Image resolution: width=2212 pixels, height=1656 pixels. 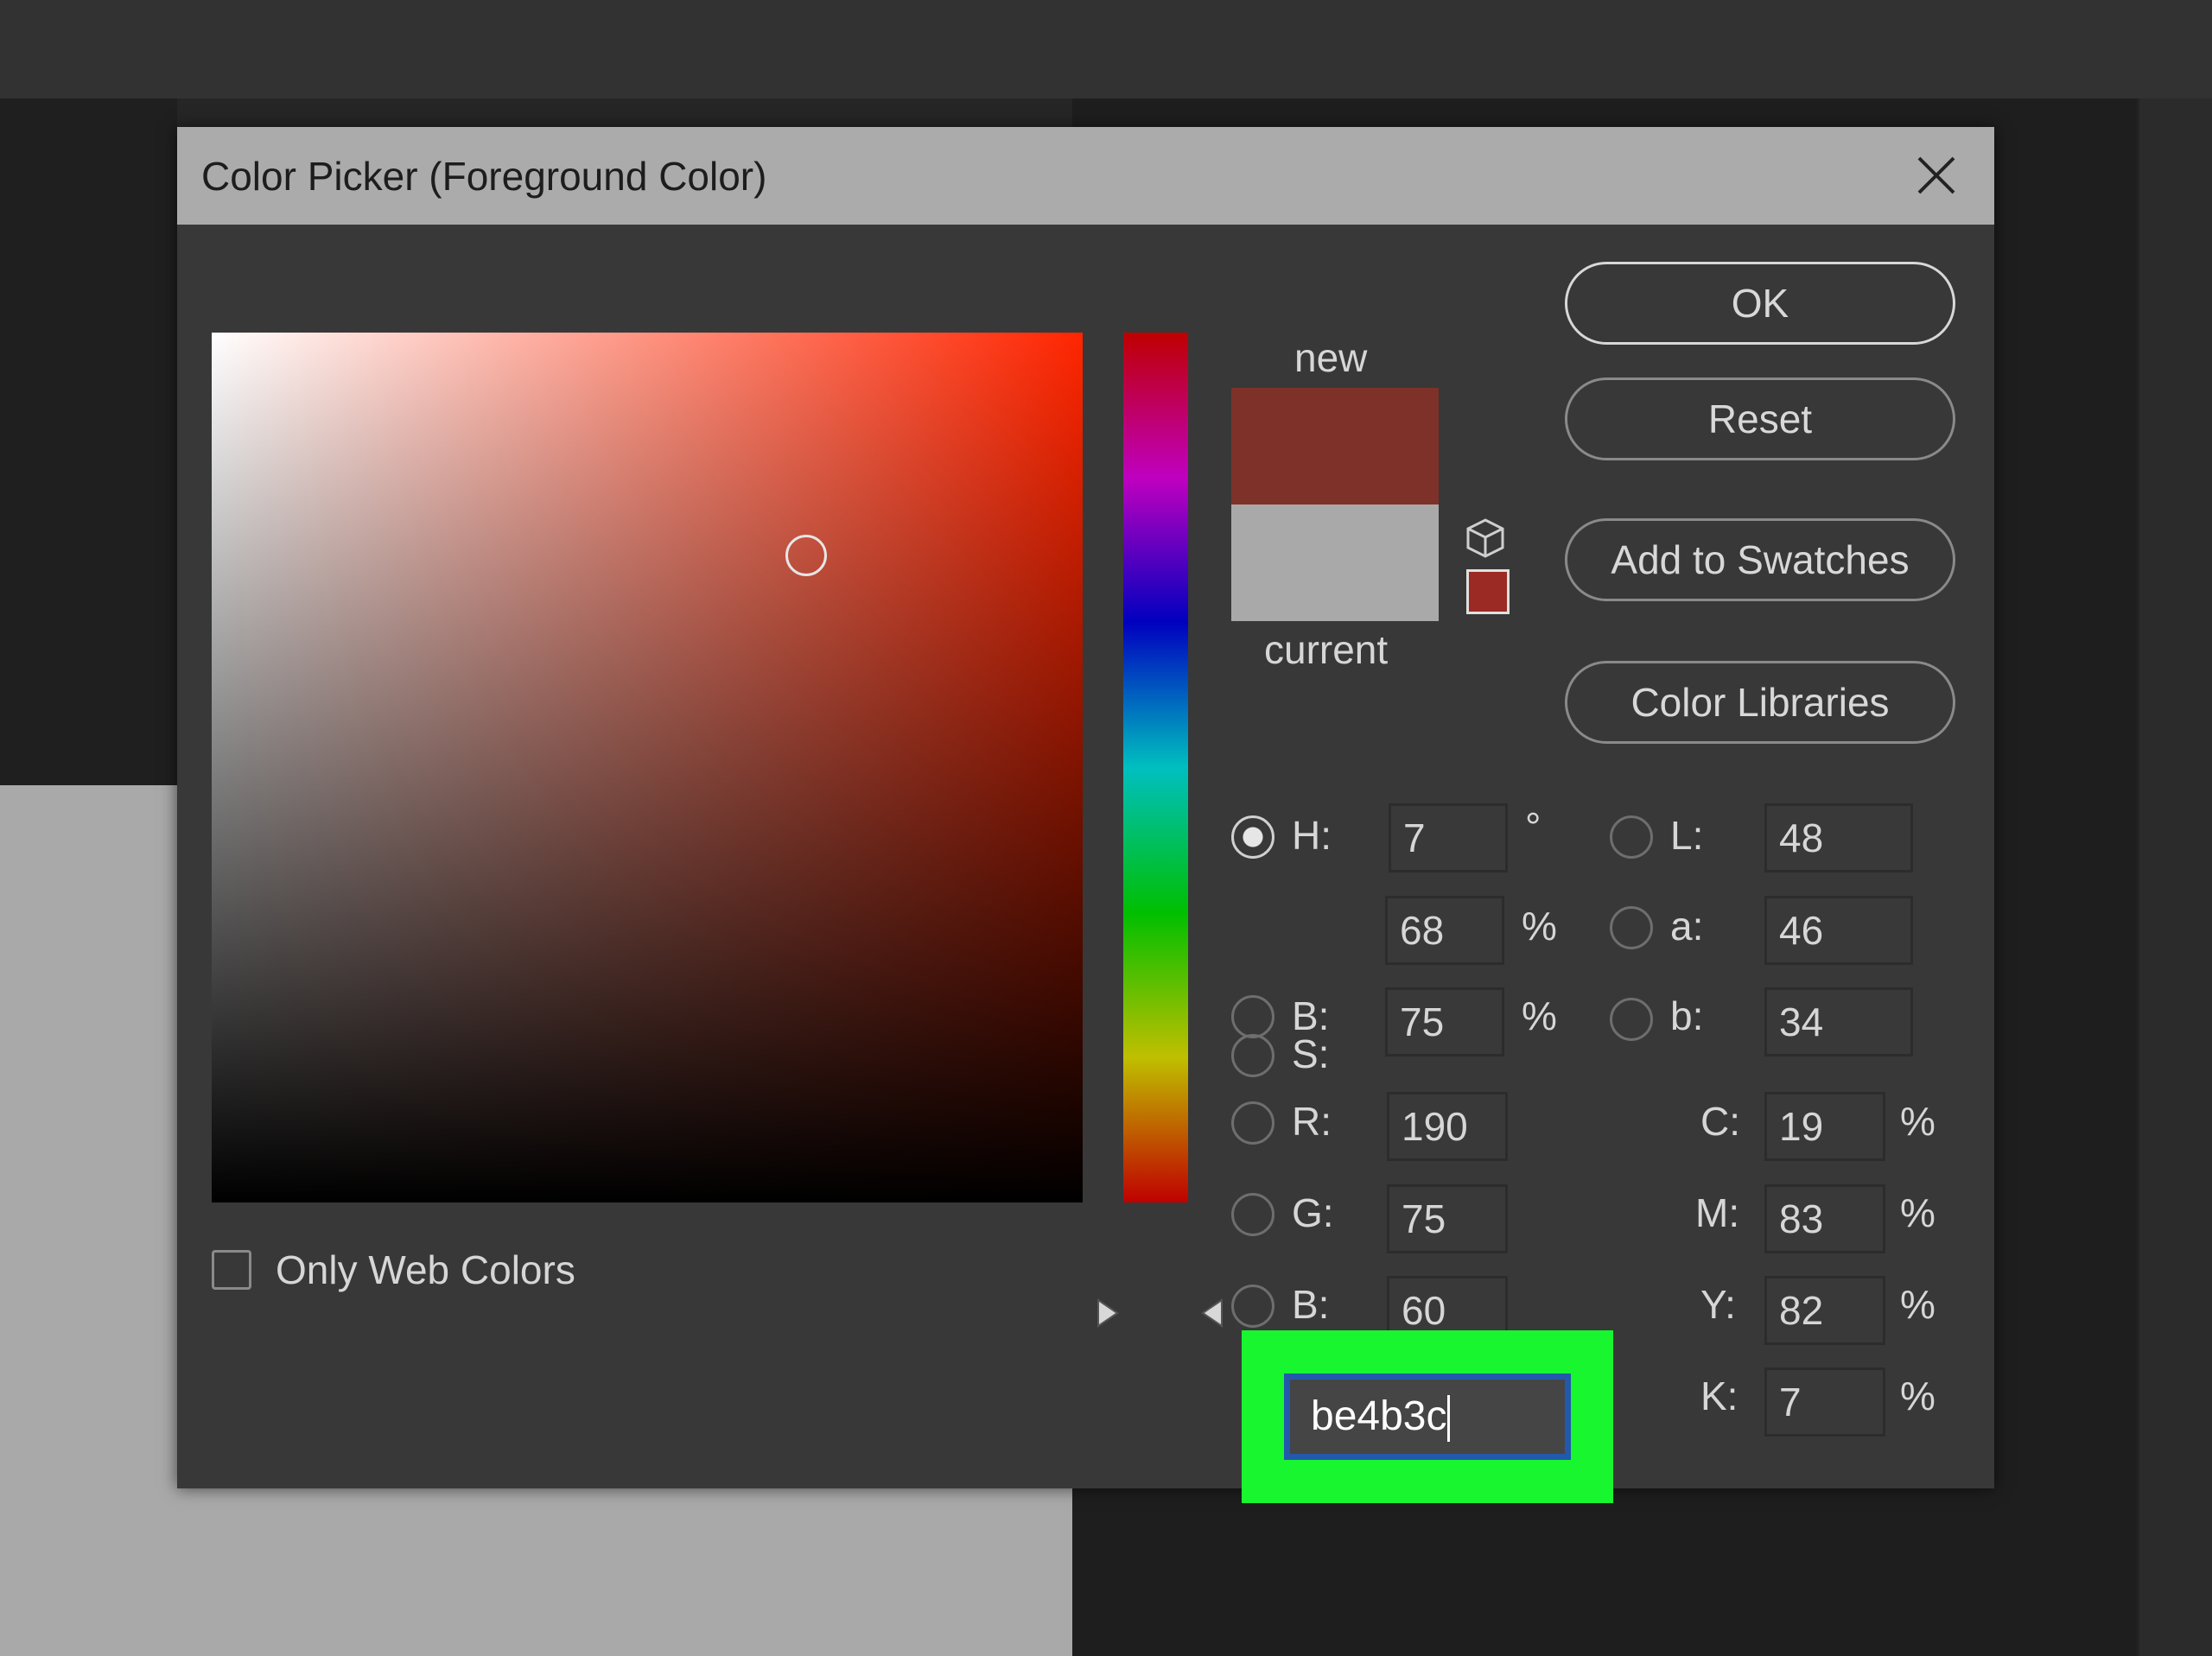 I want to click on app-top-bar, so click(x=1106, y=49).